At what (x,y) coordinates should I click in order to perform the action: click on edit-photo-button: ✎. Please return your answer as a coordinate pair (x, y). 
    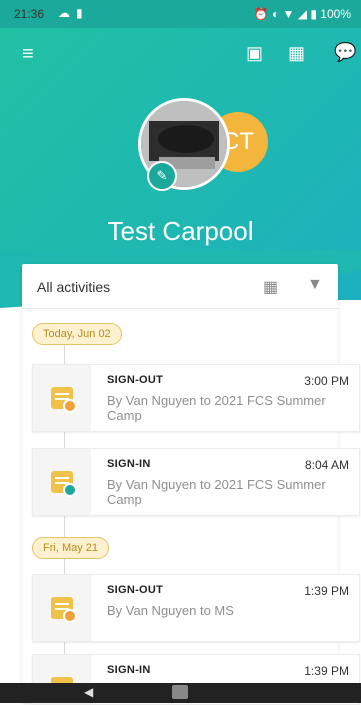
    Looking at the image, I should click on (162, 176).